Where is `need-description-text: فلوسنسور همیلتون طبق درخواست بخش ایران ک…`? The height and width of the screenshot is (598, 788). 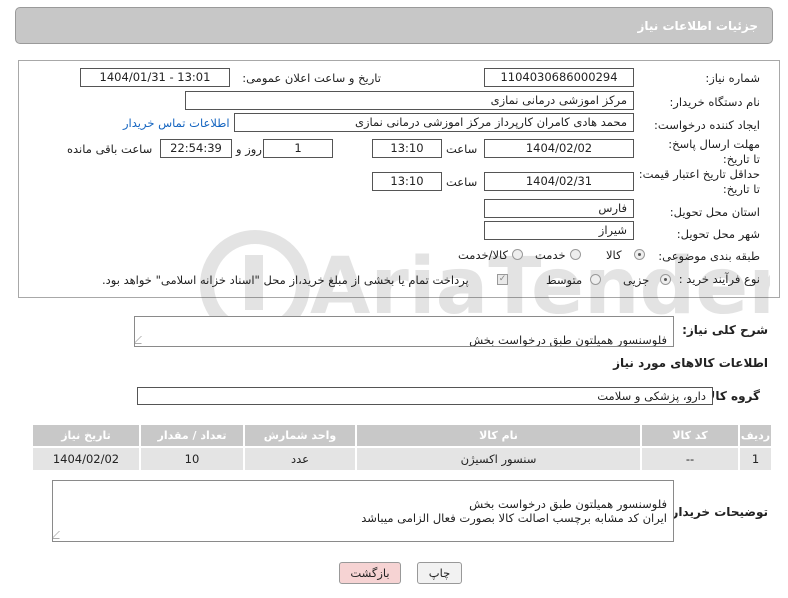 need-description-text: فلوسنسور همیلتون طبق درخواست بخش ایران ک… is located at coordinates (568, 340).